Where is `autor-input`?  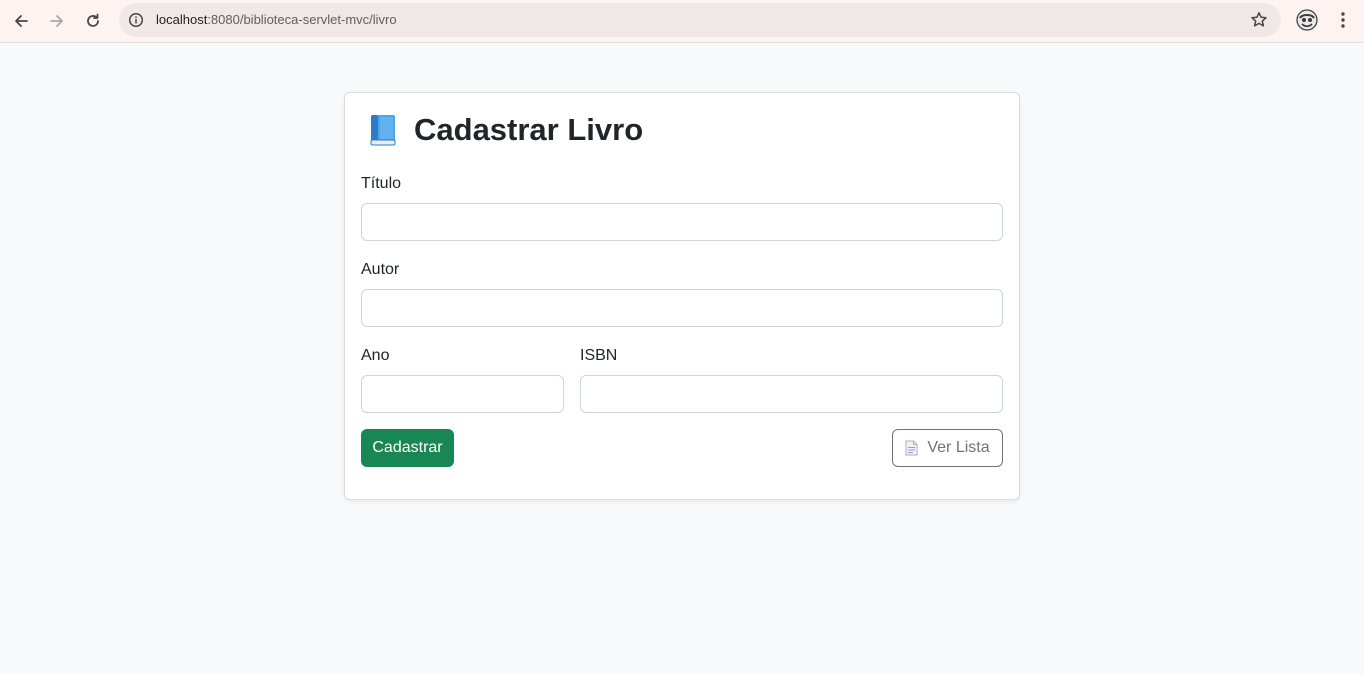 autor-input is located at coordinates (682, 308).